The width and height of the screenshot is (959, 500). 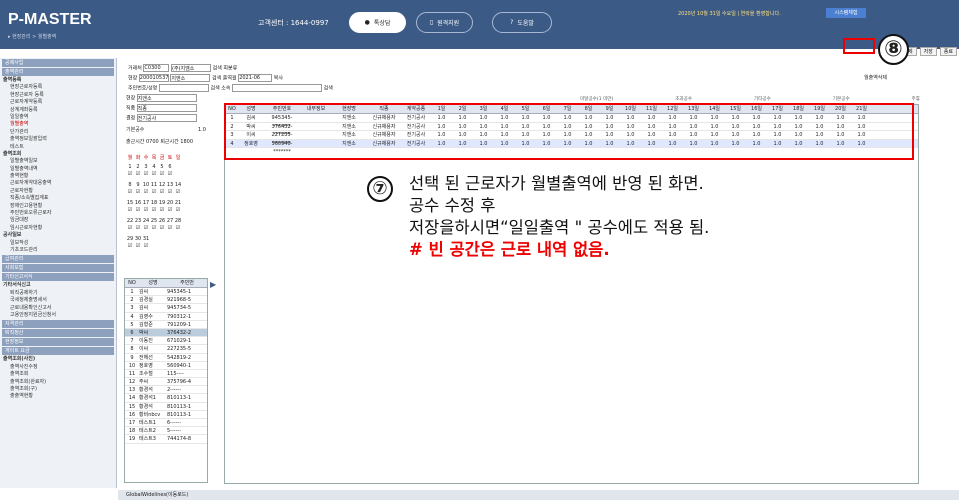 What do you see at coordinates (928, 51) in the screenshot?
I see `save-button: 저장` at bounding box center [928, 51].